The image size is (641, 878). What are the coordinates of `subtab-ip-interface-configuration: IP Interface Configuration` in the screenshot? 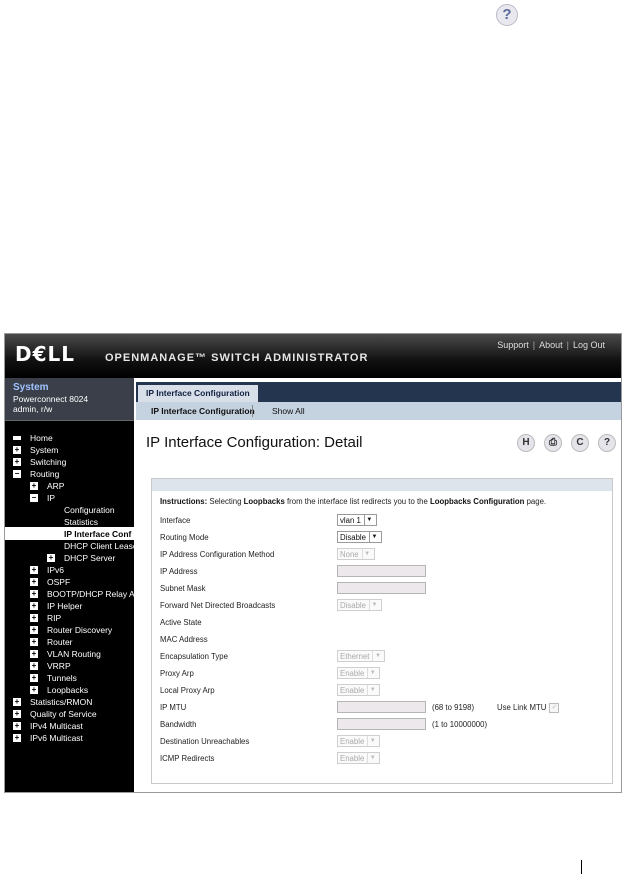 It's located at (203, 411).